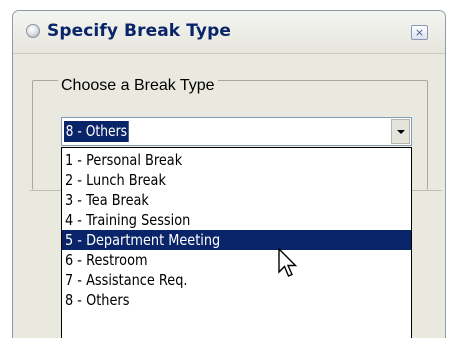 This screenshot has width=458, height=338. Describe the element at coordinates (236, 260) in the screenshot. I see `list-item: 6 - Restroom` at that location.